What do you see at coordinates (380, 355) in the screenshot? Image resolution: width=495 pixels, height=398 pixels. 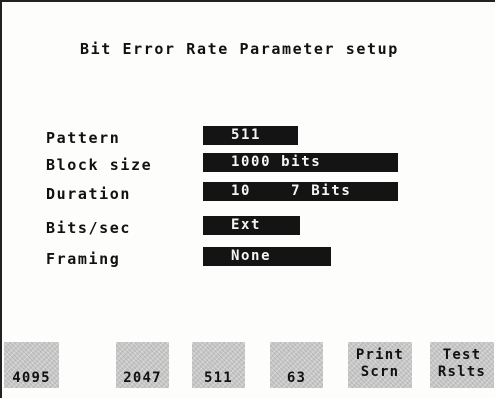 I see `softkey-label: Print` at bounding box center [380, 355].